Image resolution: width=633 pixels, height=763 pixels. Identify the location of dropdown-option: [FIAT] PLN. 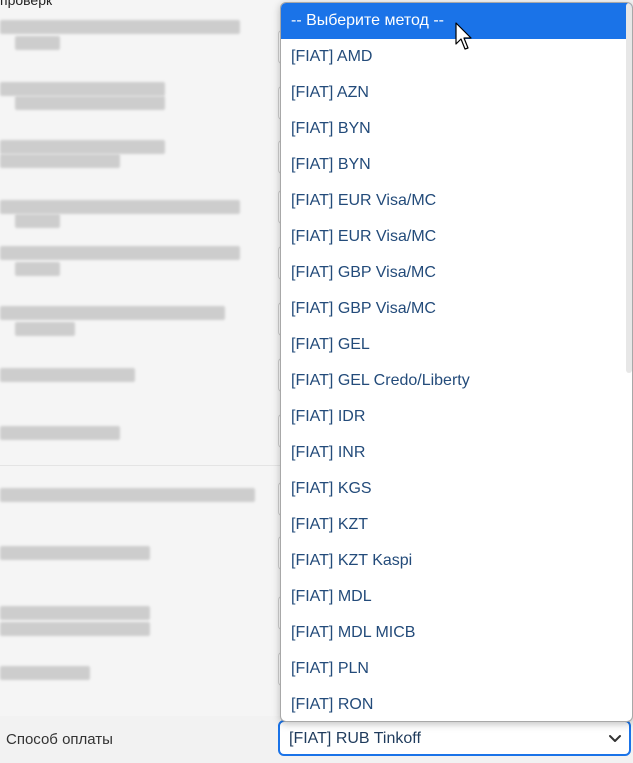
(456, 669).